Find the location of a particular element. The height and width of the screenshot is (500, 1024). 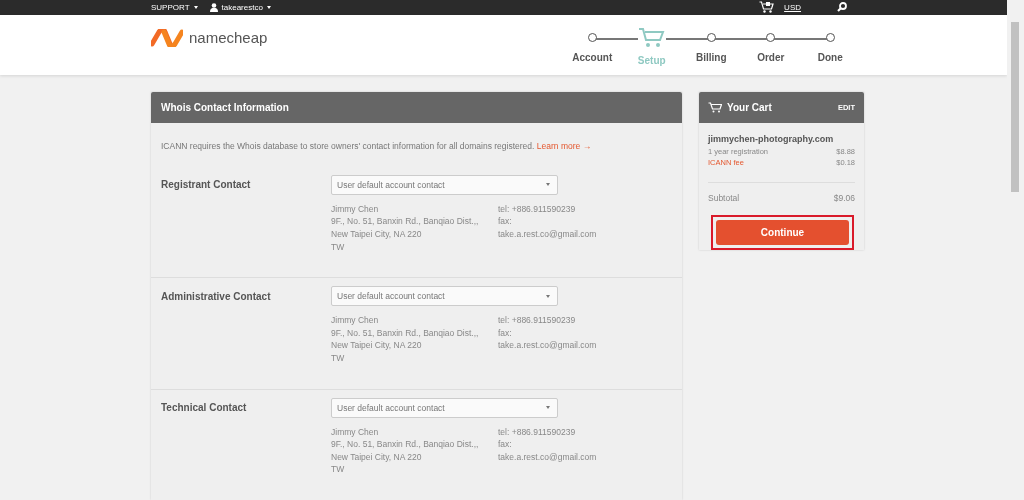

logo-text: namecheap is located at coordinates (228, 38).